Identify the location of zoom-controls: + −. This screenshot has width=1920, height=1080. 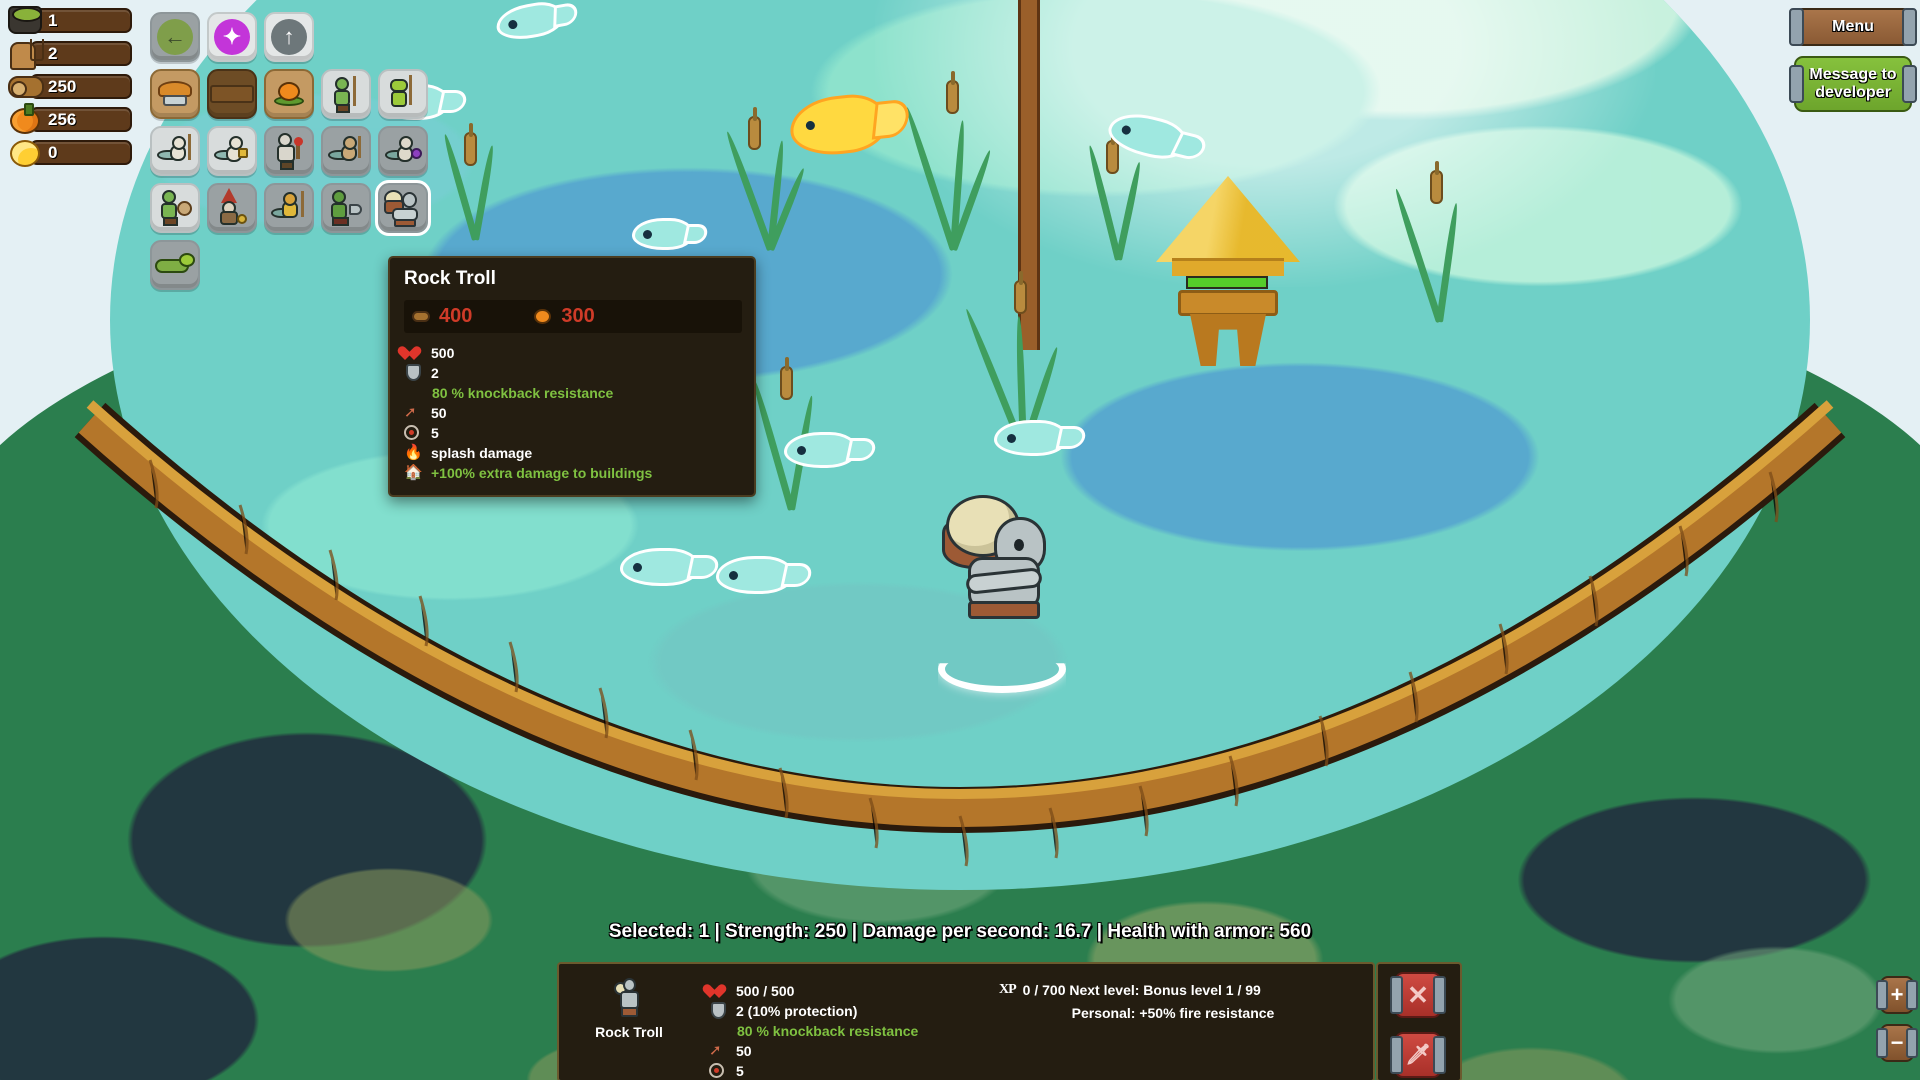
(1897, 1024).